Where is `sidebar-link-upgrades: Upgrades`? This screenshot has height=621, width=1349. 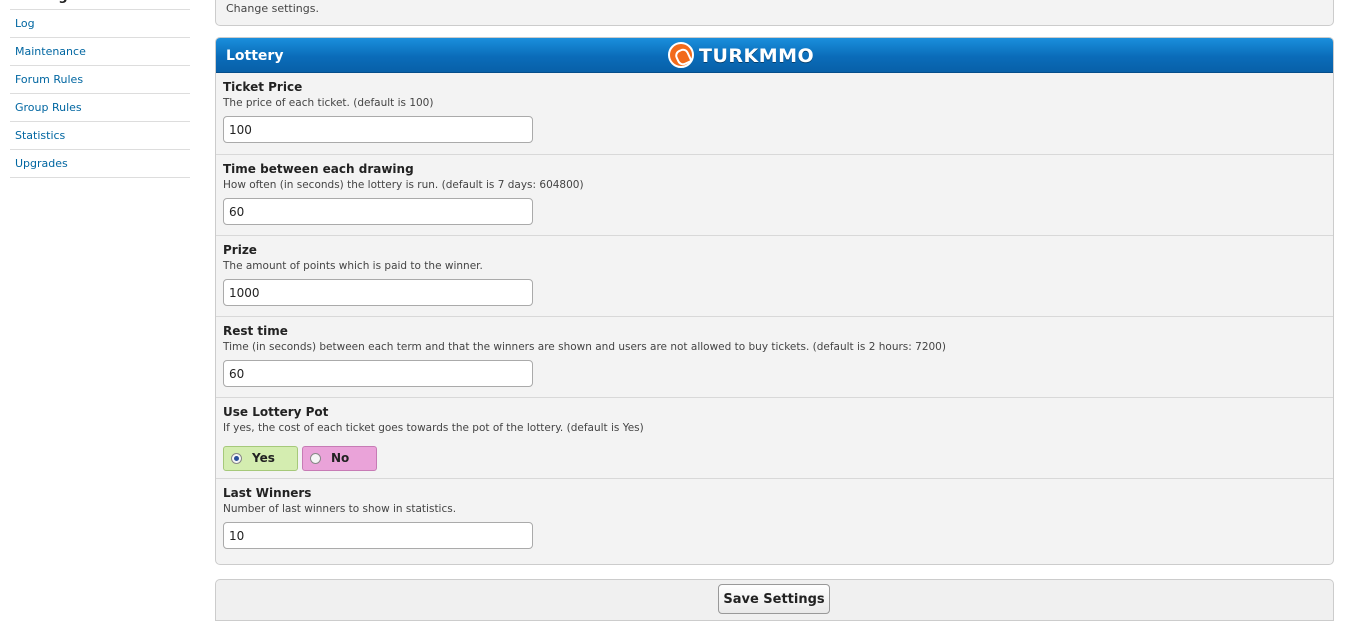
sidebar-link-upgrades: Upgrades is located at coordinates (41, 163).